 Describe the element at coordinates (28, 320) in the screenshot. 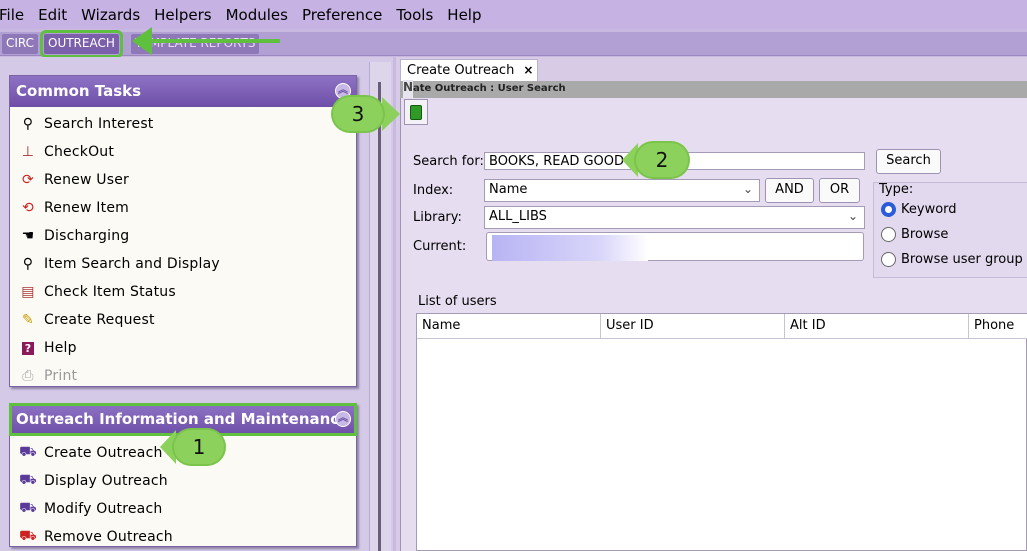

I see `create-request-icon: ✎` at that location.